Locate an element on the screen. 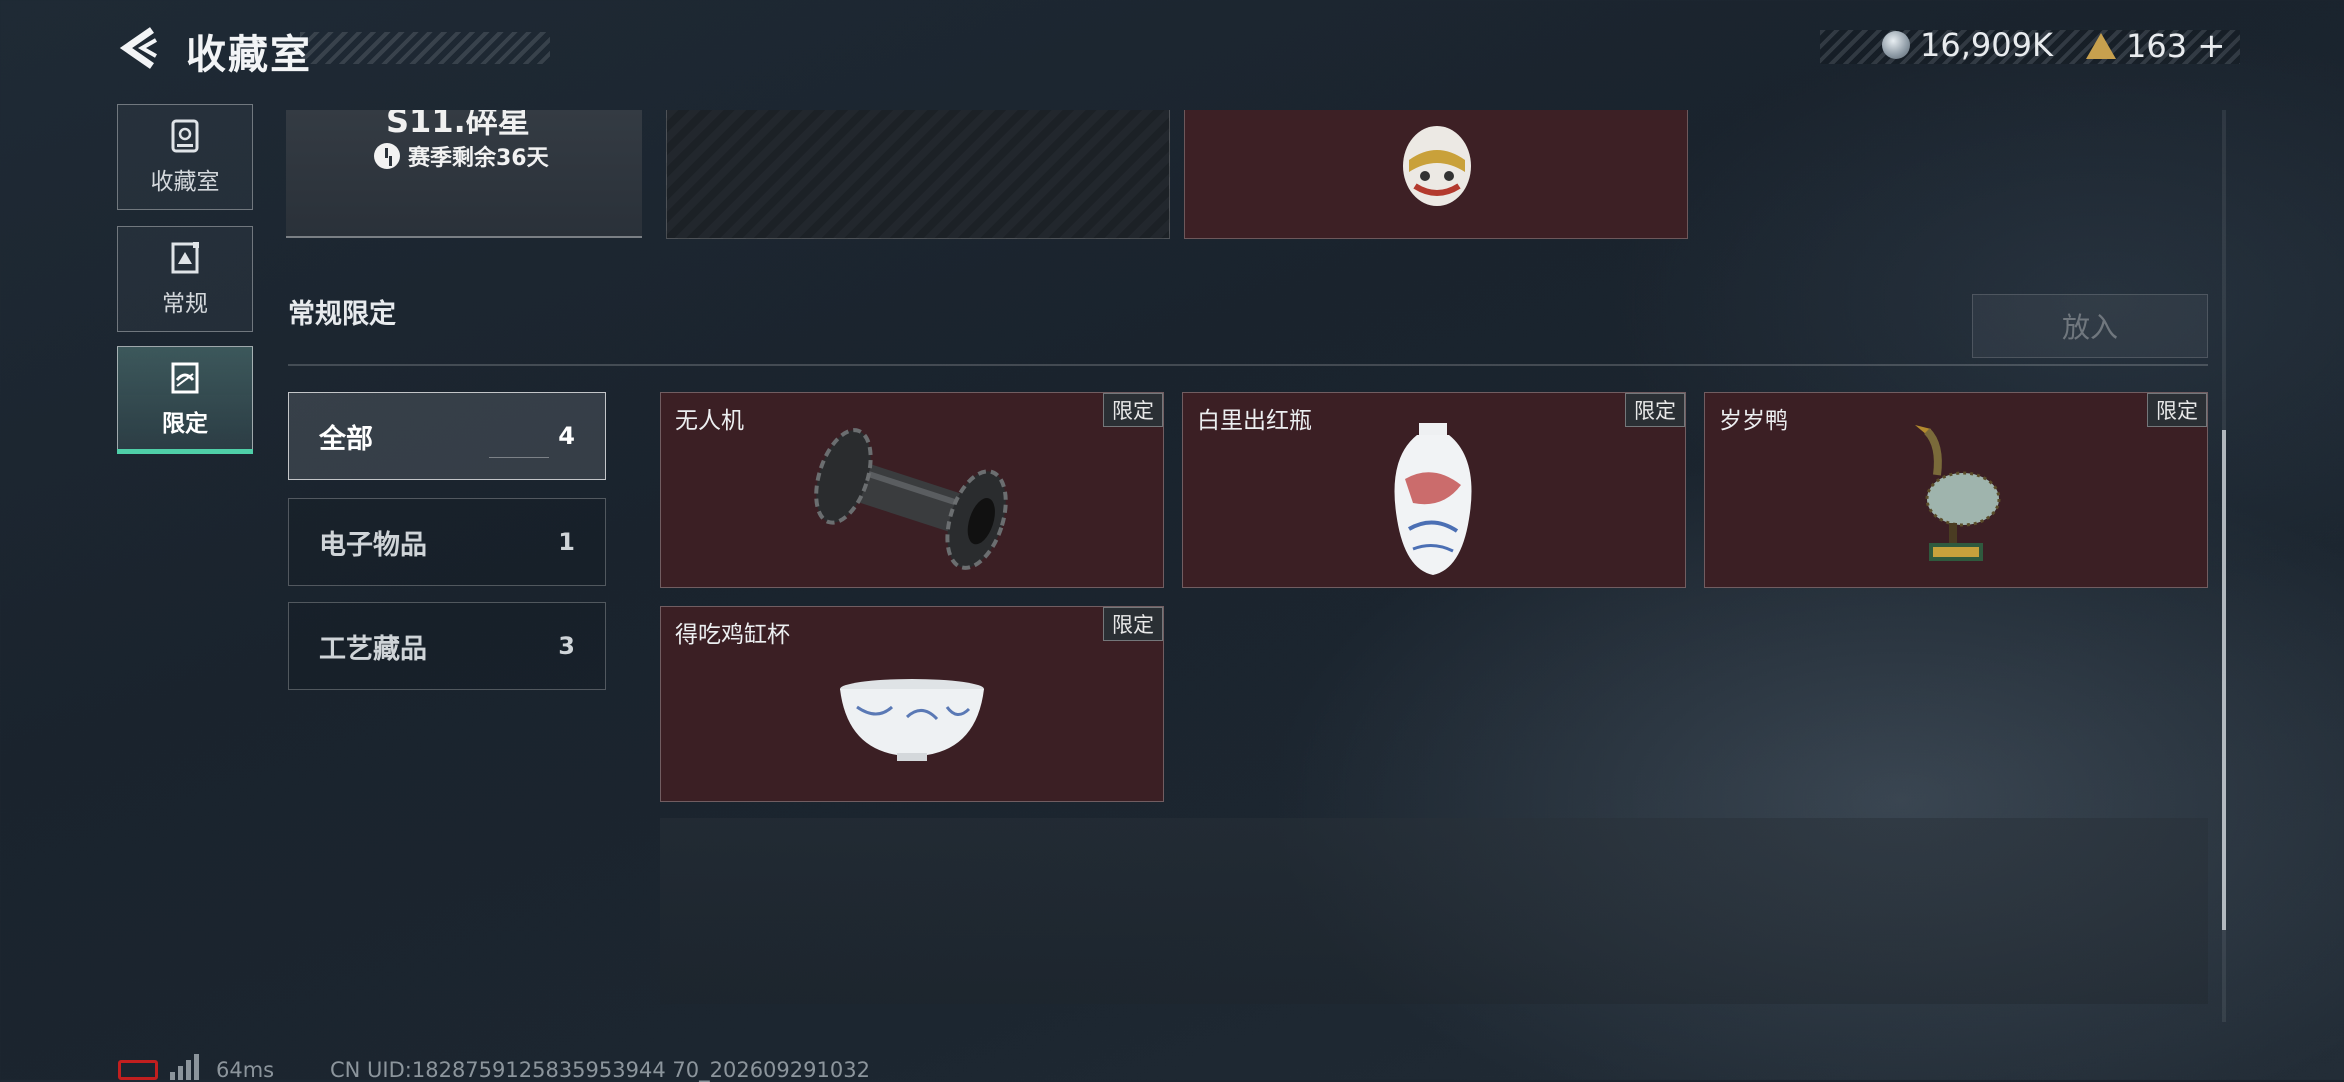 This screenshot has height=1082, width=2344. porcelain-cup-icon is located at coordinates (912, 720).